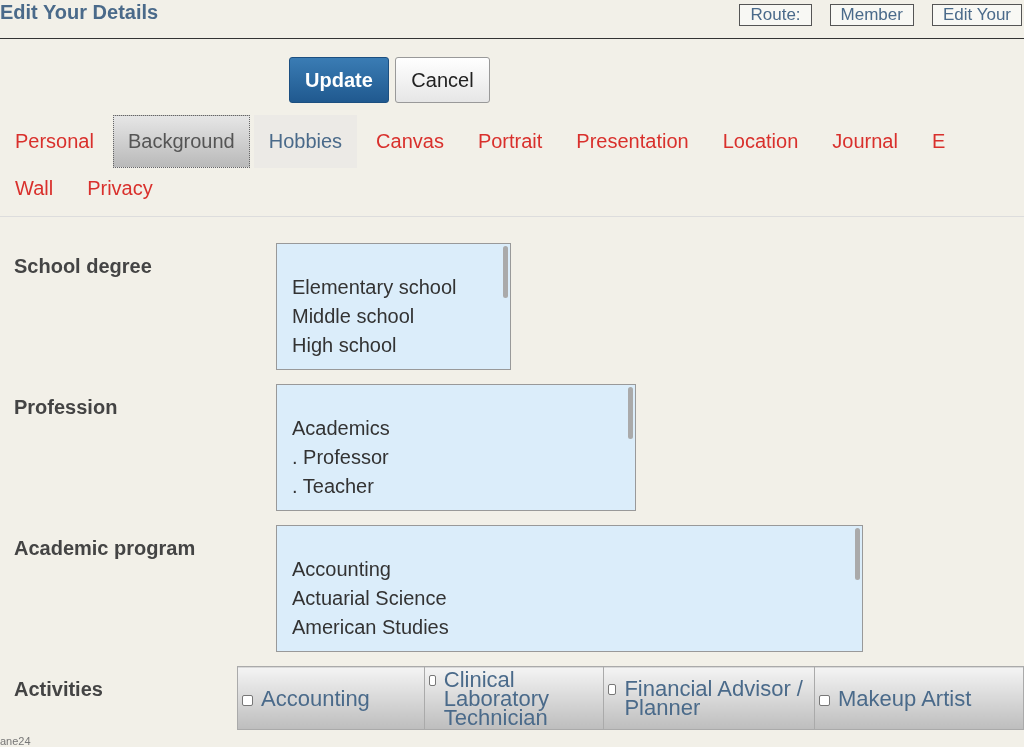  I want to click on list-box: Academics . Professor . Teacher, so click(456, 447).